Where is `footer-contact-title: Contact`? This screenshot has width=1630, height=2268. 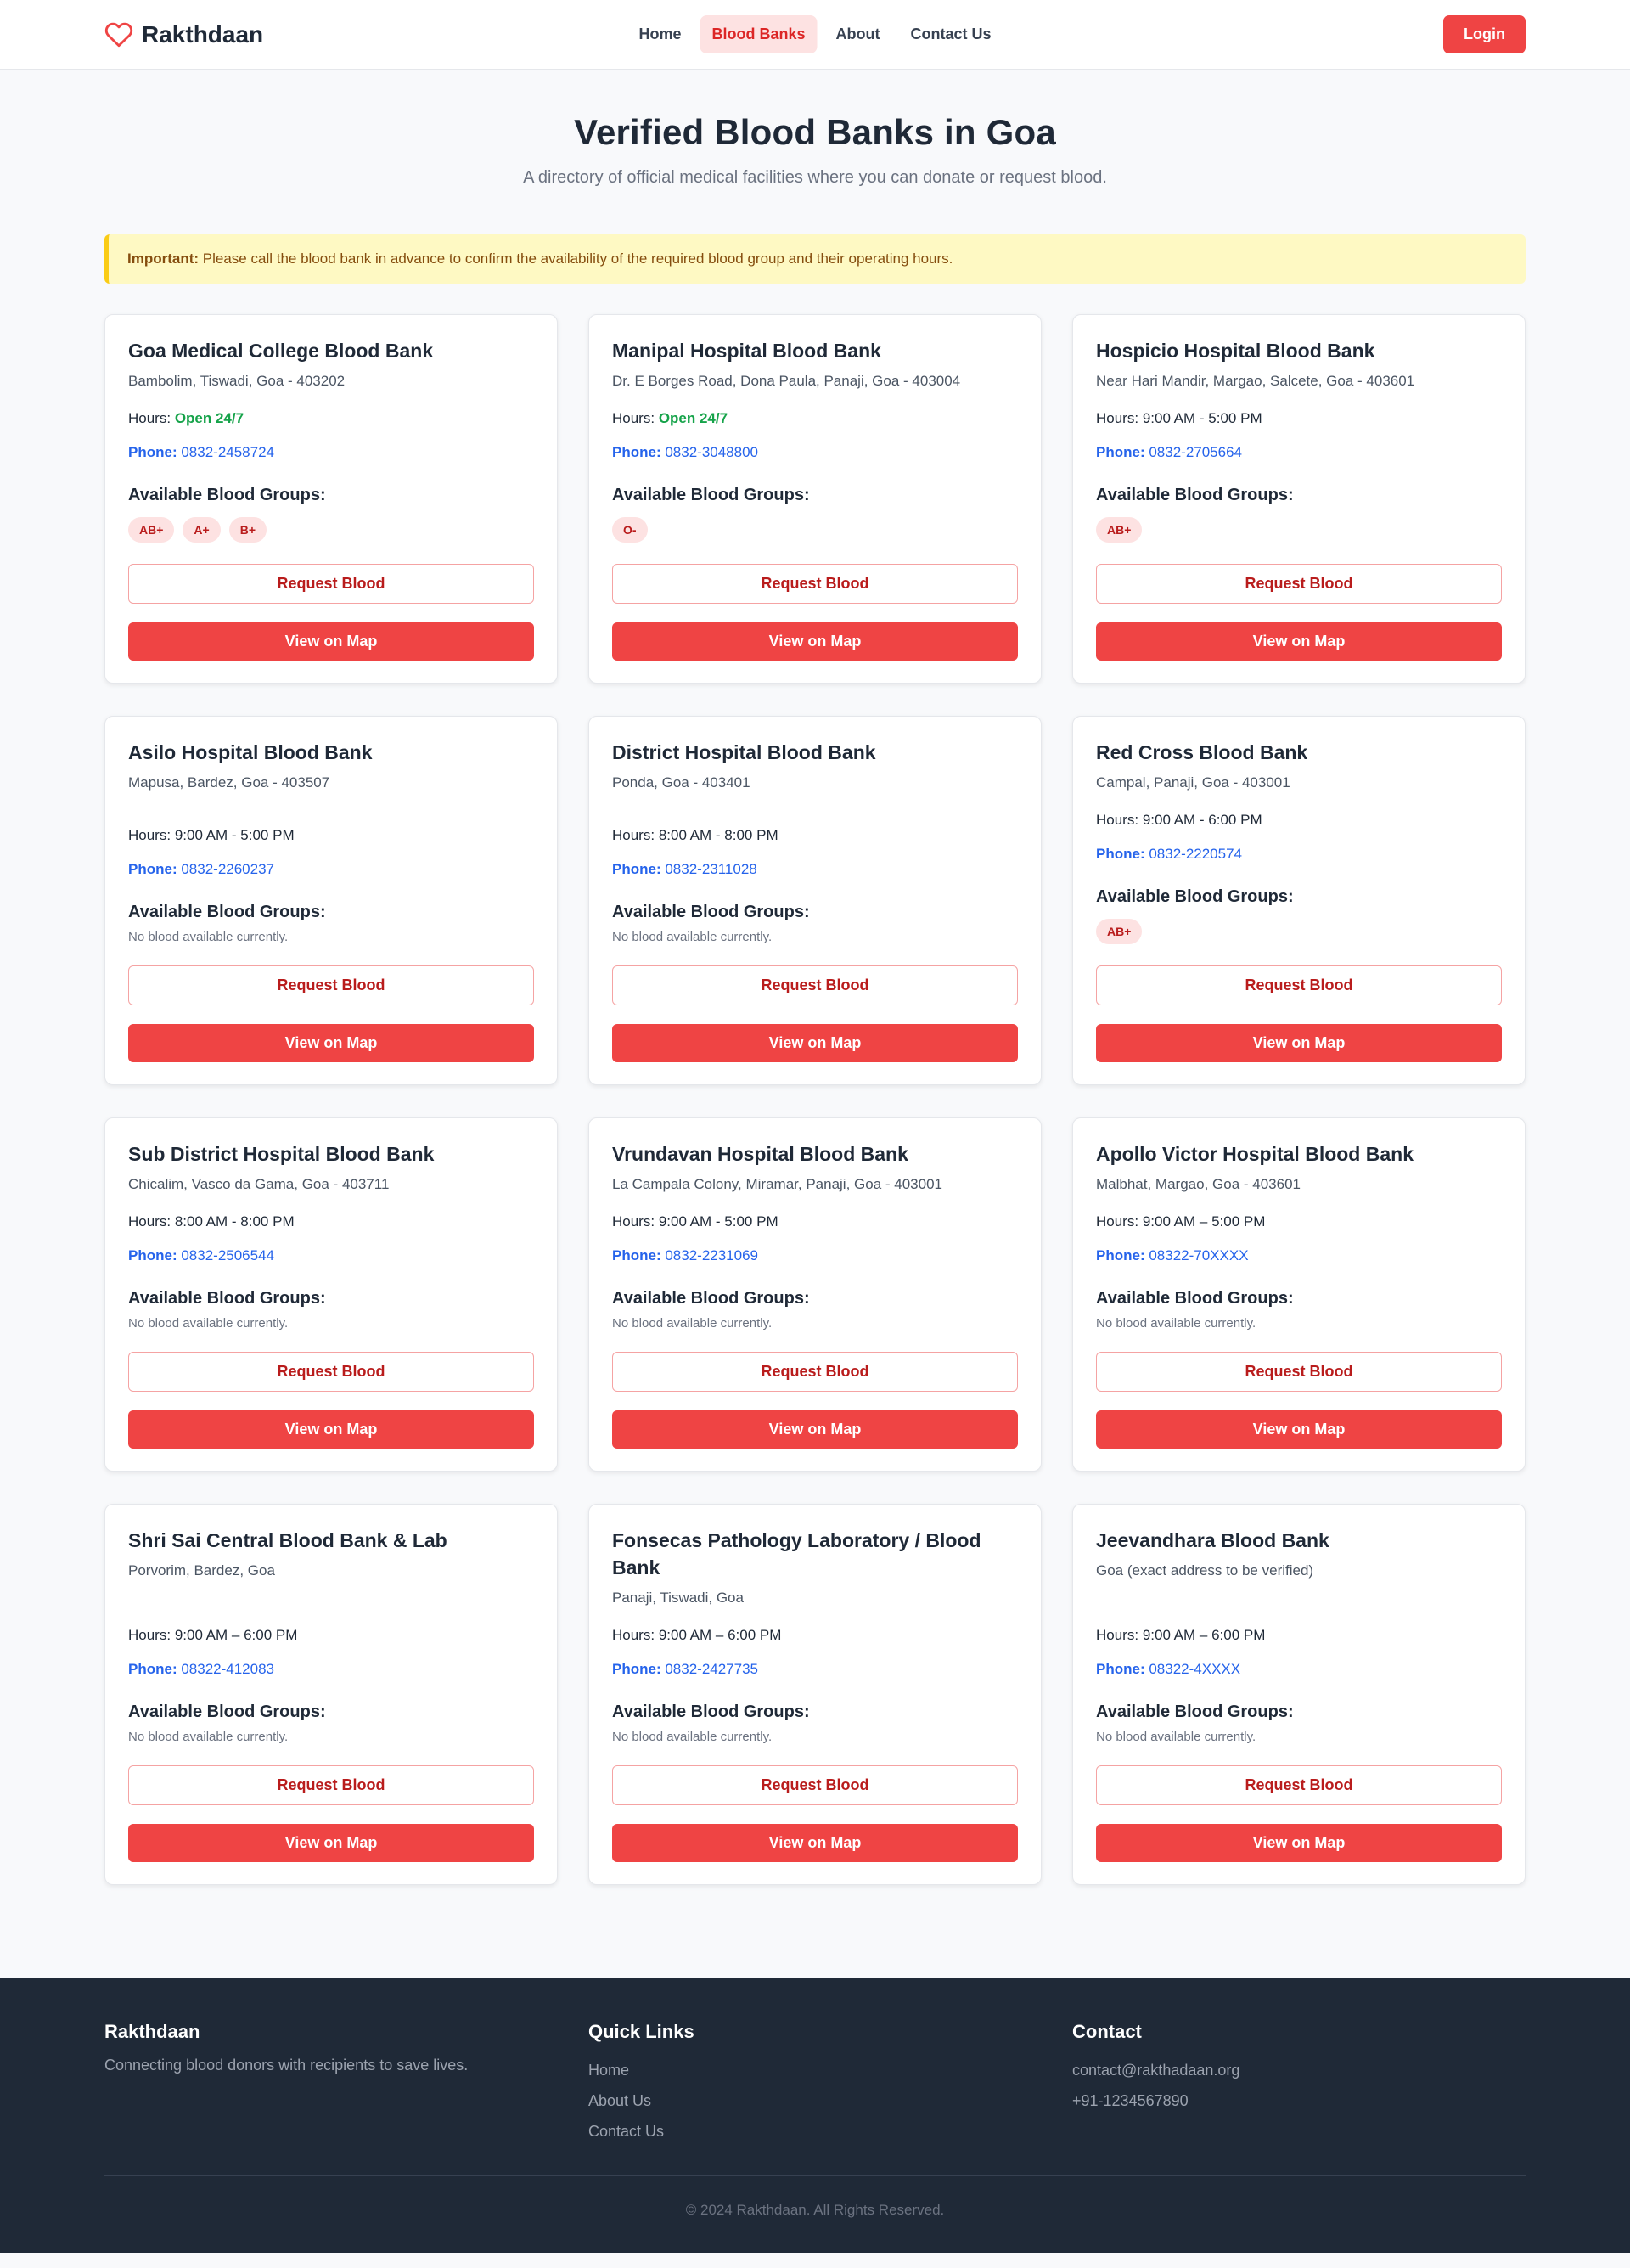 footer-contact-title: Contact is located at coordinates (1107, 2031).